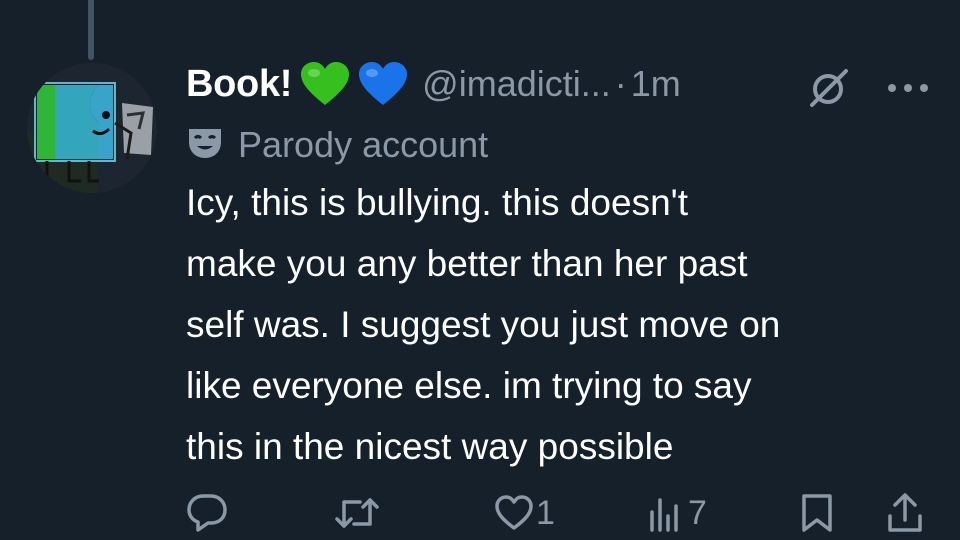  I want to click on timestamp: 1m, so click(656, 84).